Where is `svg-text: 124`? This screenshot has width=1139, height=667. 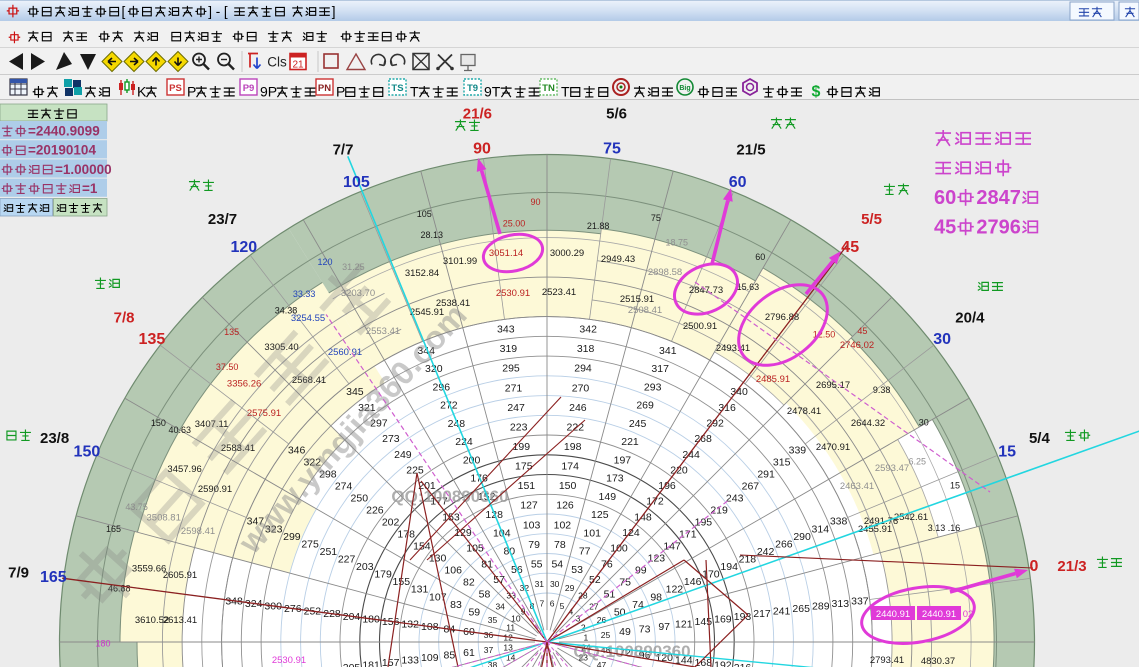 svg-text: 124 is located at coordinates (631, 533).